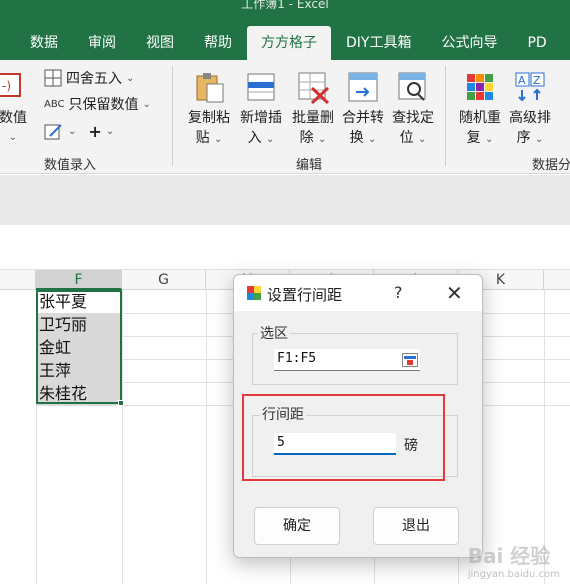  Describe the element at coordinates (473, 138) in the screenshot. I see `random-repeat-label-2: 复` at that location.